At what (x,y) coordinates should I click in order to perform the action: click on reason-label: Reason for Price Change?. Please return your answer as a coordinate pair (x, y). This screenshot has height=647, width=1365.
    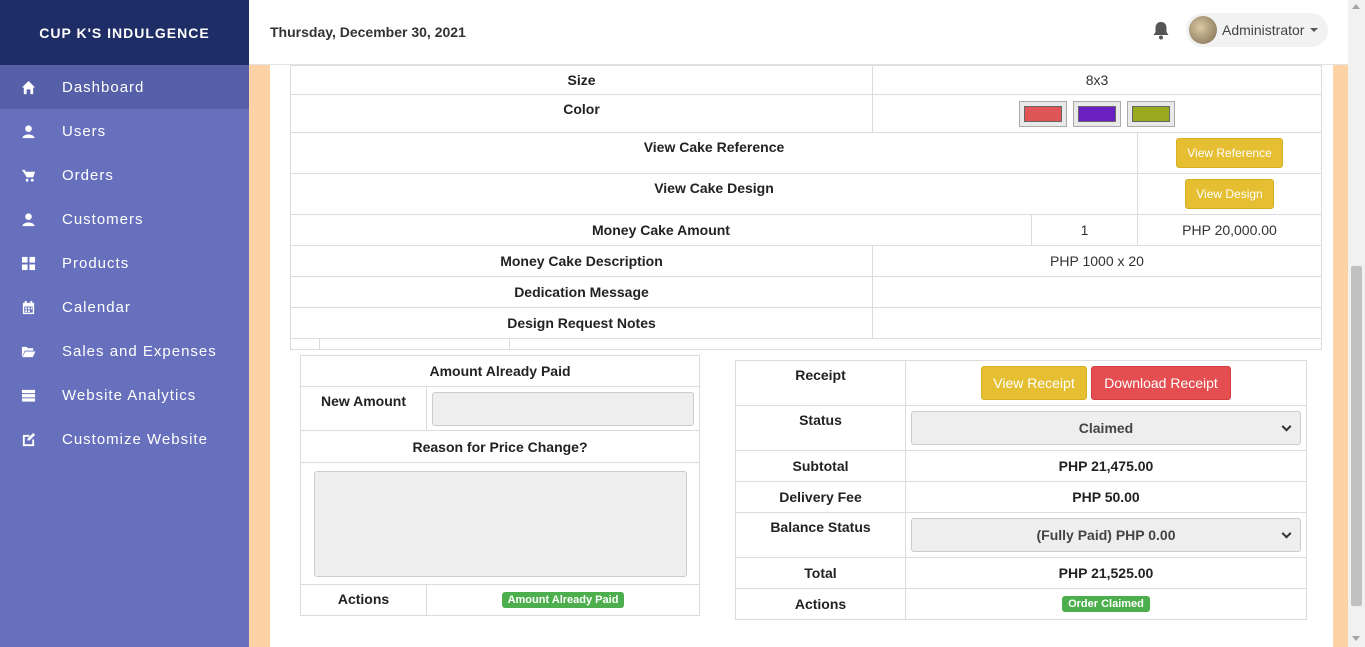
    Looking at the image, I should click on (500, 446).